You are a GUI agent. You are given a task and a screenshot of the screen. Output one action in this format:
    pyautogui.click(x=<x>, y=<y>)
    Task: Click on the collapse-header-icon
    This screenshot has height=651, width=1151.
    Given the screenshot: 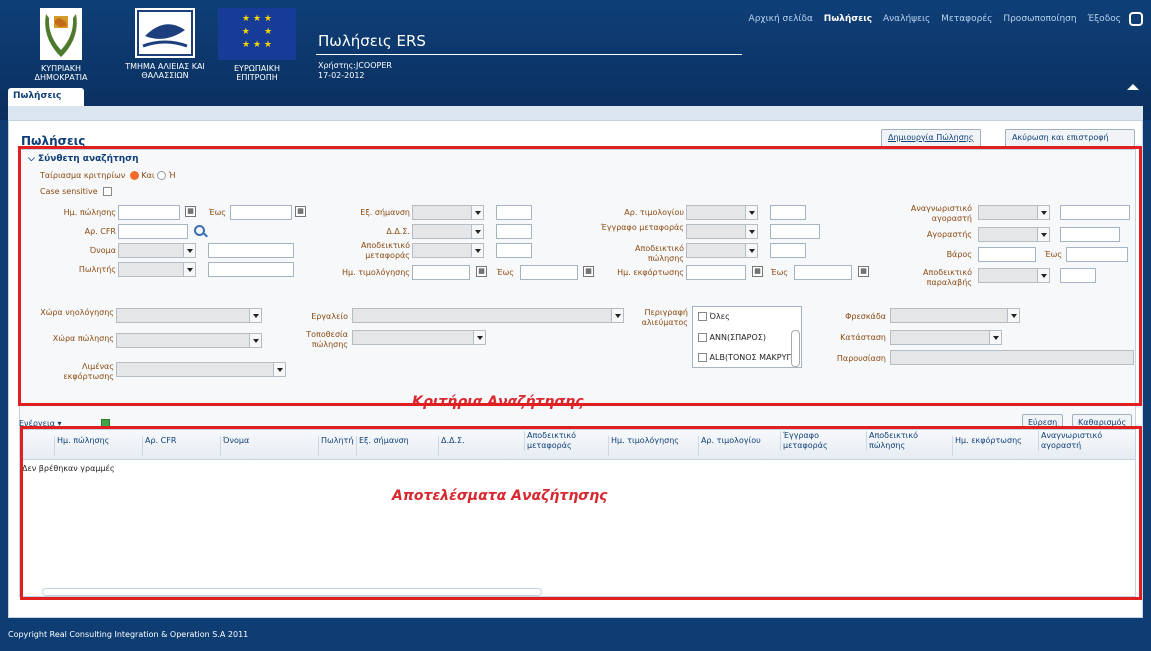 What is the action you would take?
    pyautogui.click(x=1133, y=87)
    